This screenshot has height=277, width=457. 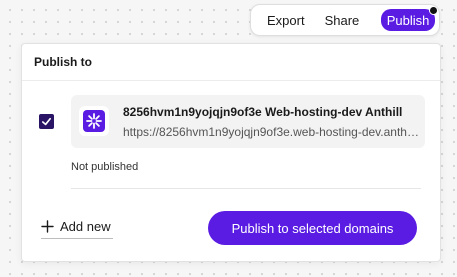 What do you see at coordinates (85, 226) in the screenshot?
I see `add-new-label: Add new` at bounding box center [85, 226].